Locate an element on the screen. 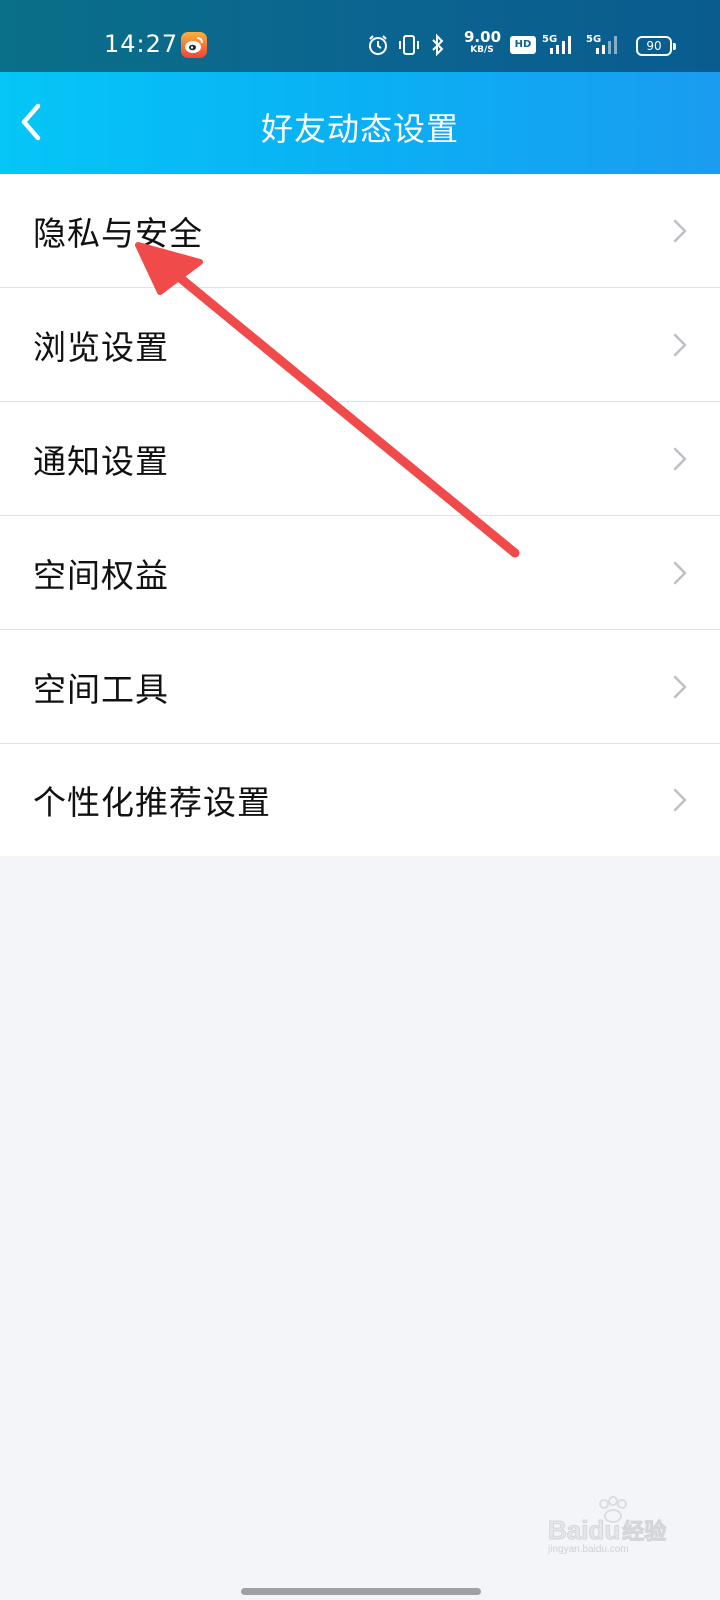 This screenshot has height=1600, width=720. watermark-brand: Bai is located at coordinates (568, 1530).